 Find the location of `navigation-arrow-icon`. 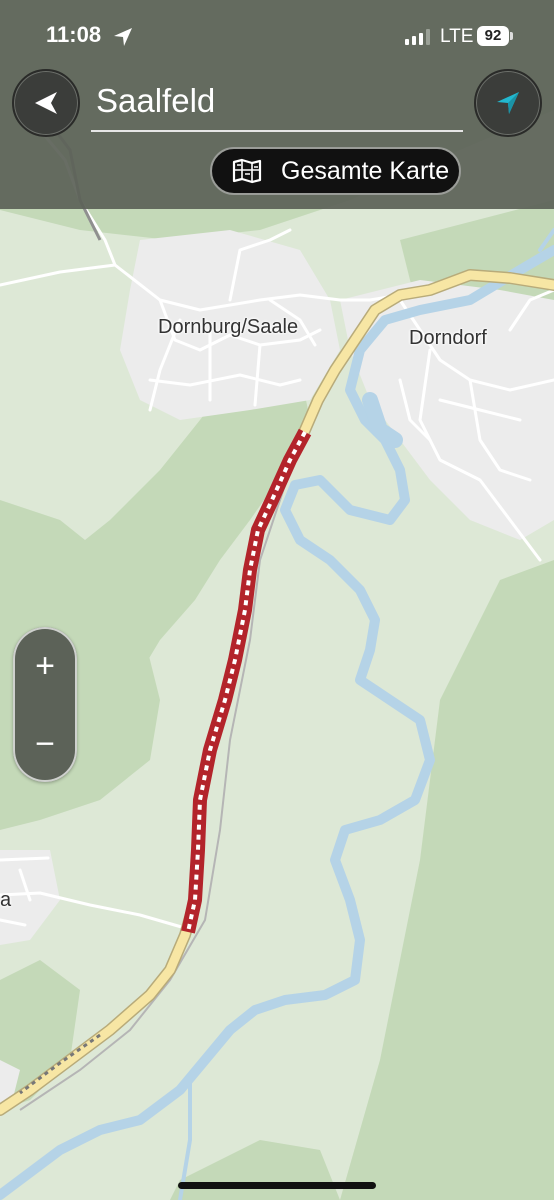

navigation-arrow-icon is located at coordinates (508, 103).